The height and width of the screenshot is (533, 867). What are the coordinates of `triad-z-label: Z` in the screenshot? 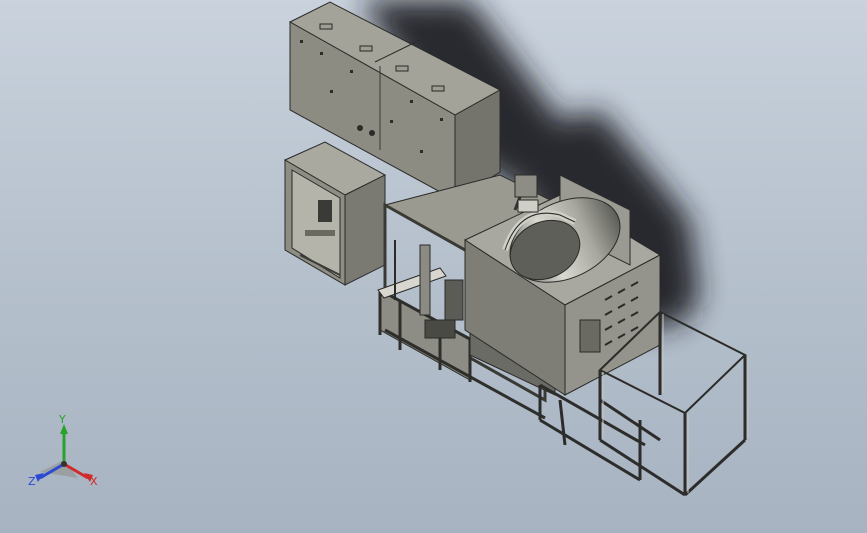 It's located at (32, 481).